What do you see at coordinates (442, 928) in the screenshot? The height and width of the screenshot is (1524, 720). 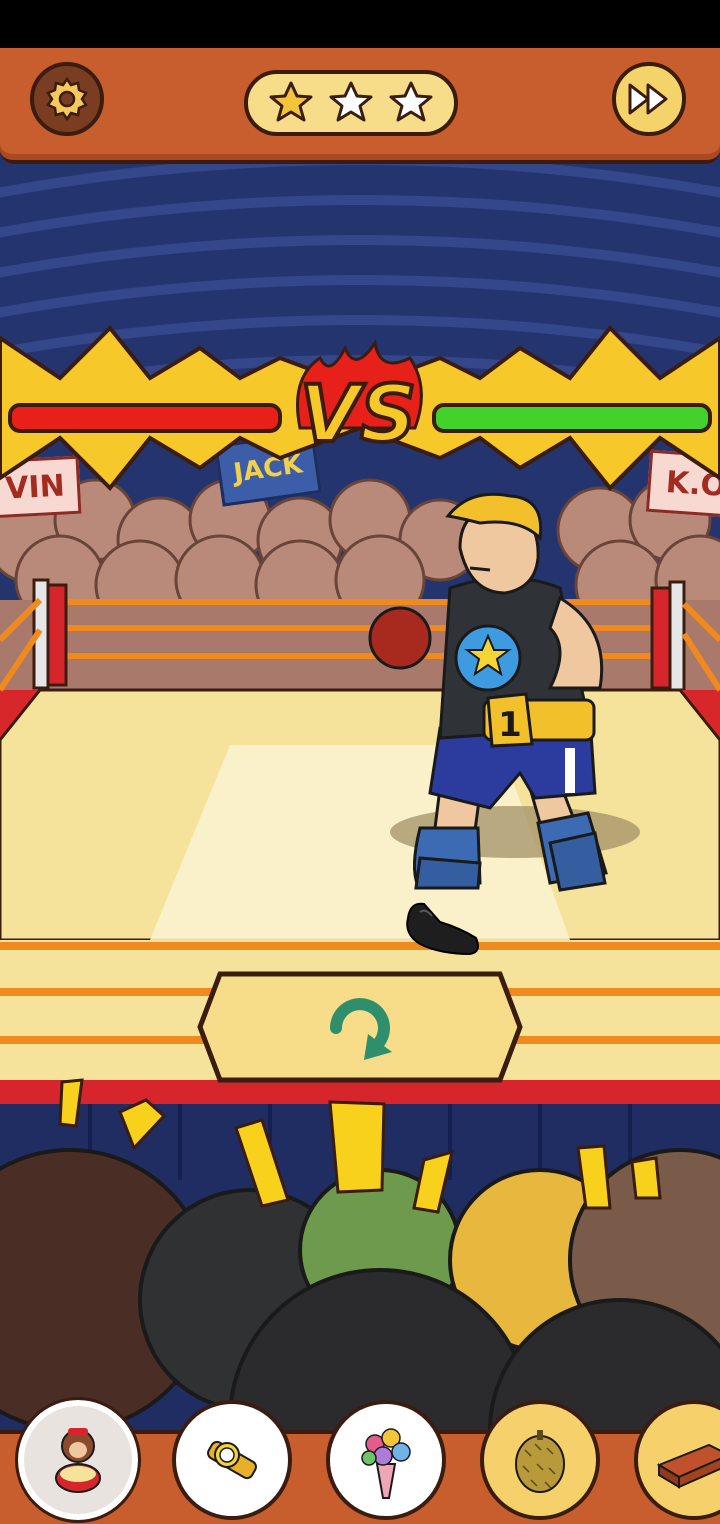 I see `shoe-item` at bounding box center [442, 928].